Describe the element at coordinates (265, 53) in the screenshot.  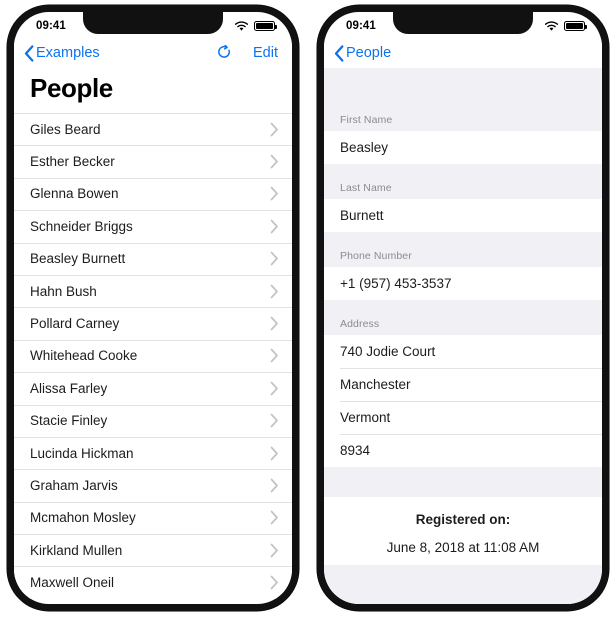
I see `edit-button: Edit` at that location.